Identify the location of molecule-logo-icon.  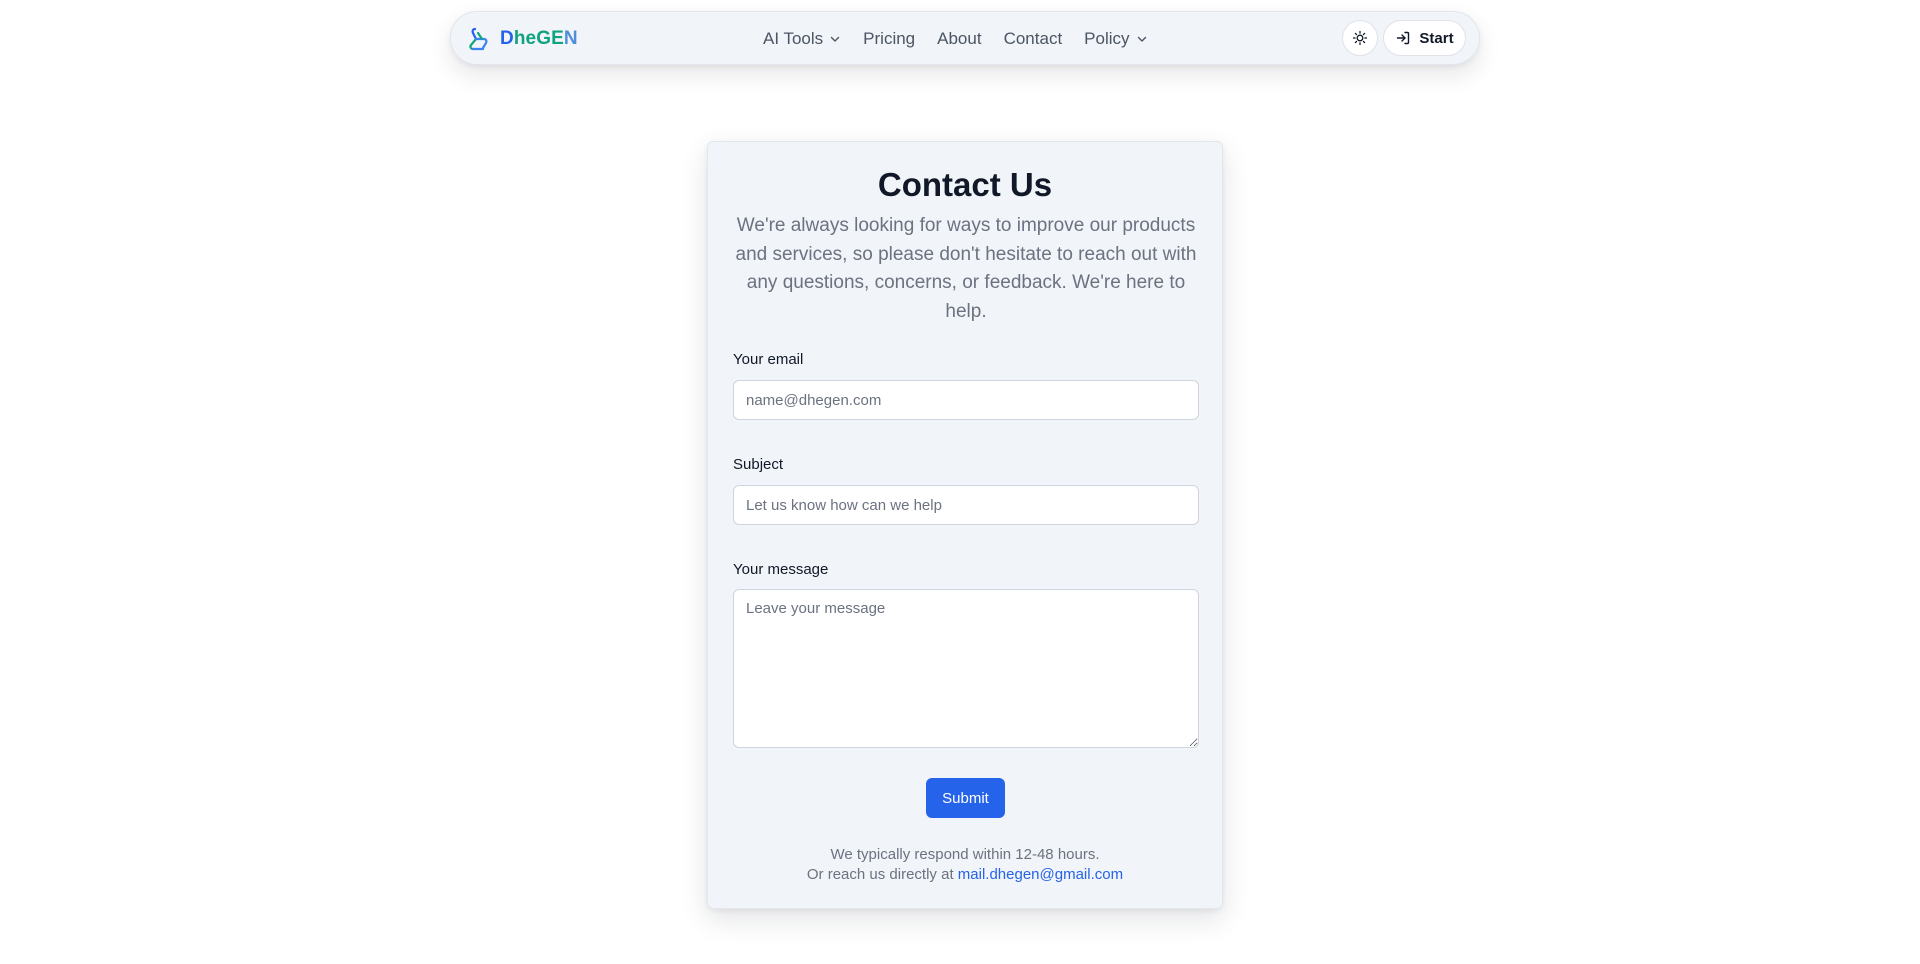
(478, 39).